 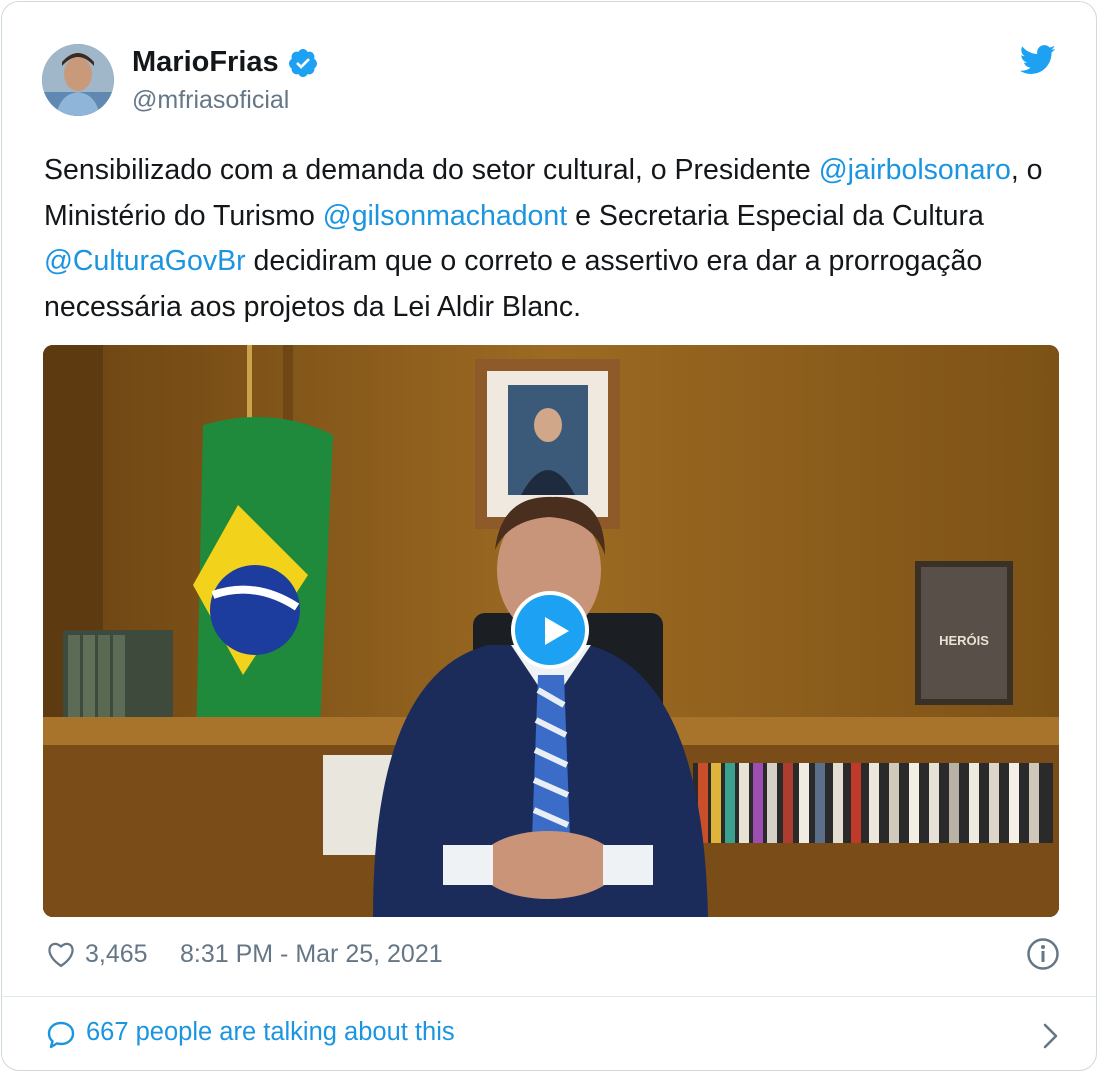 What do you see at coordinates (116, 954) in the screenshot?
I see `like-count: 3,465` at bounding box center [116, 954].